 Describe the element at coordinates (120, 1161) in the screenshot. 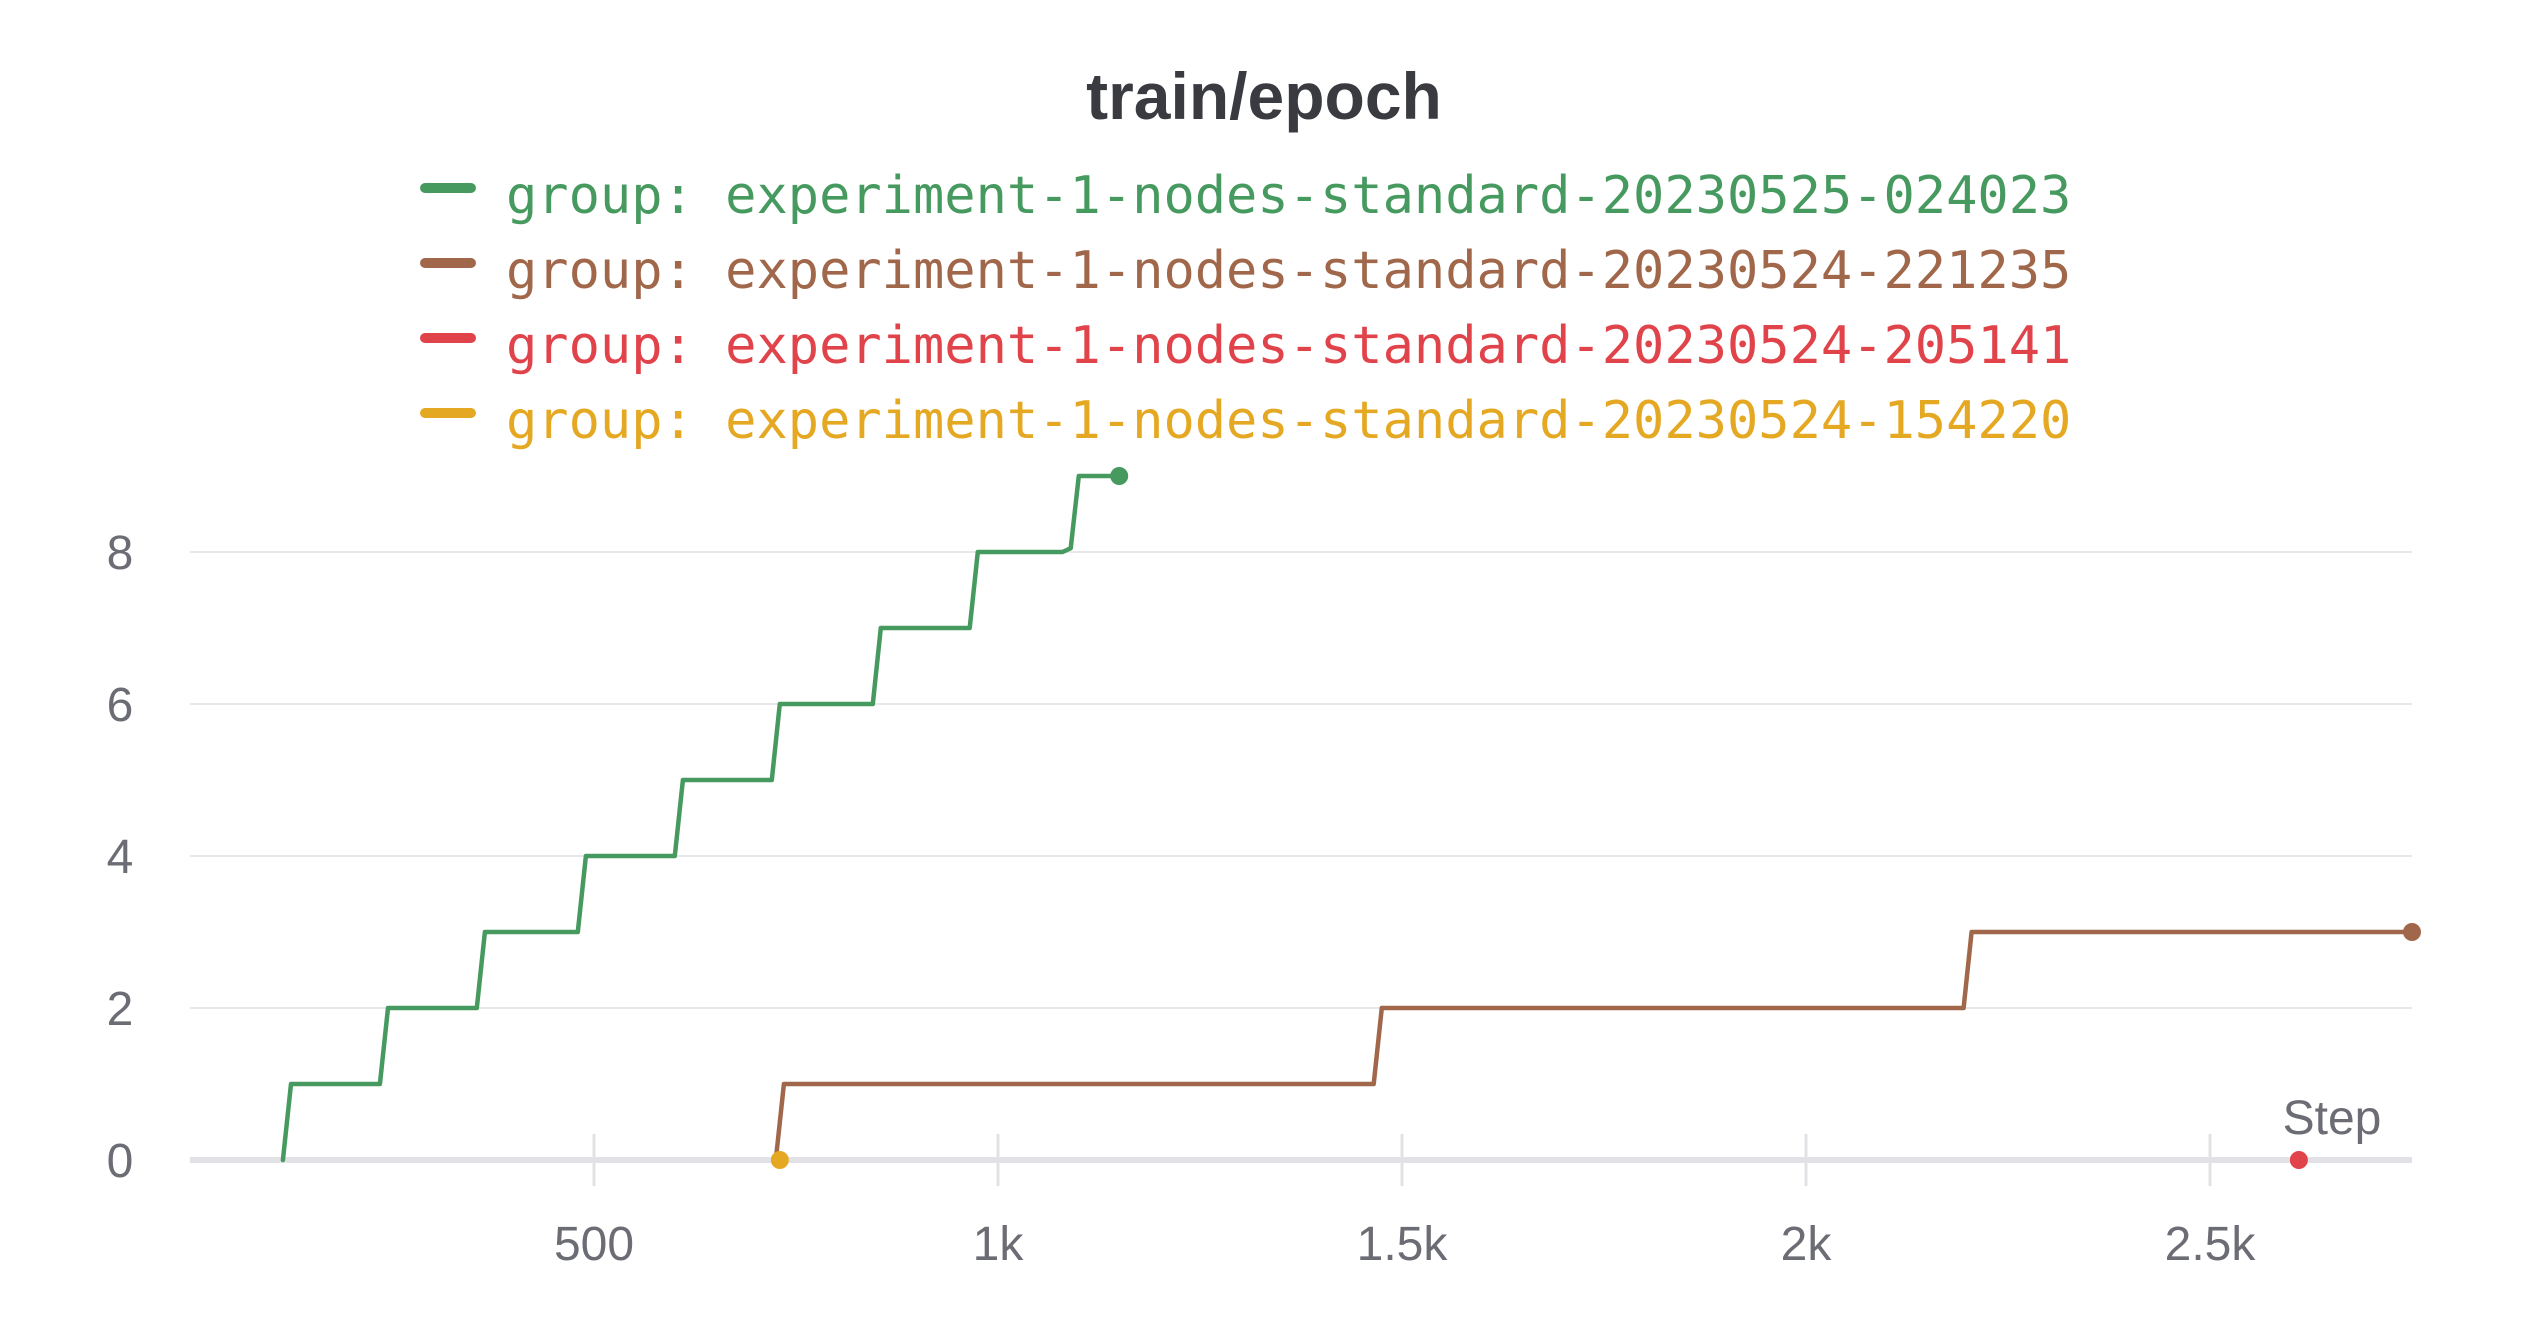

I see `y-tick-label: 0` at that location.